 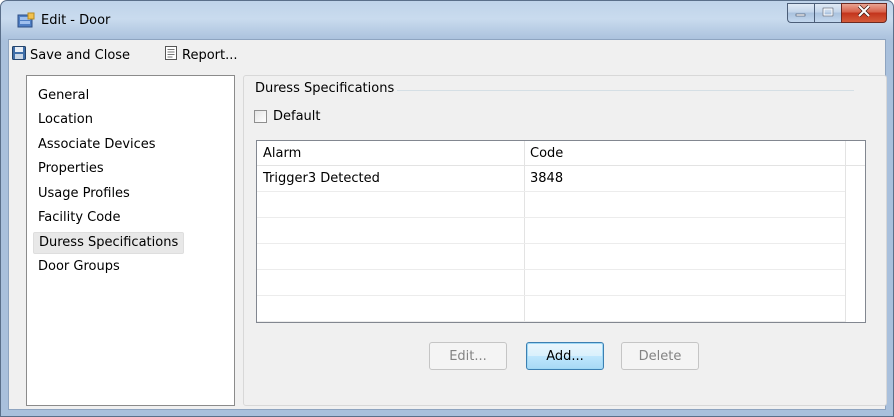 I want to click on maximize-icon, so click(x=828, y=13).